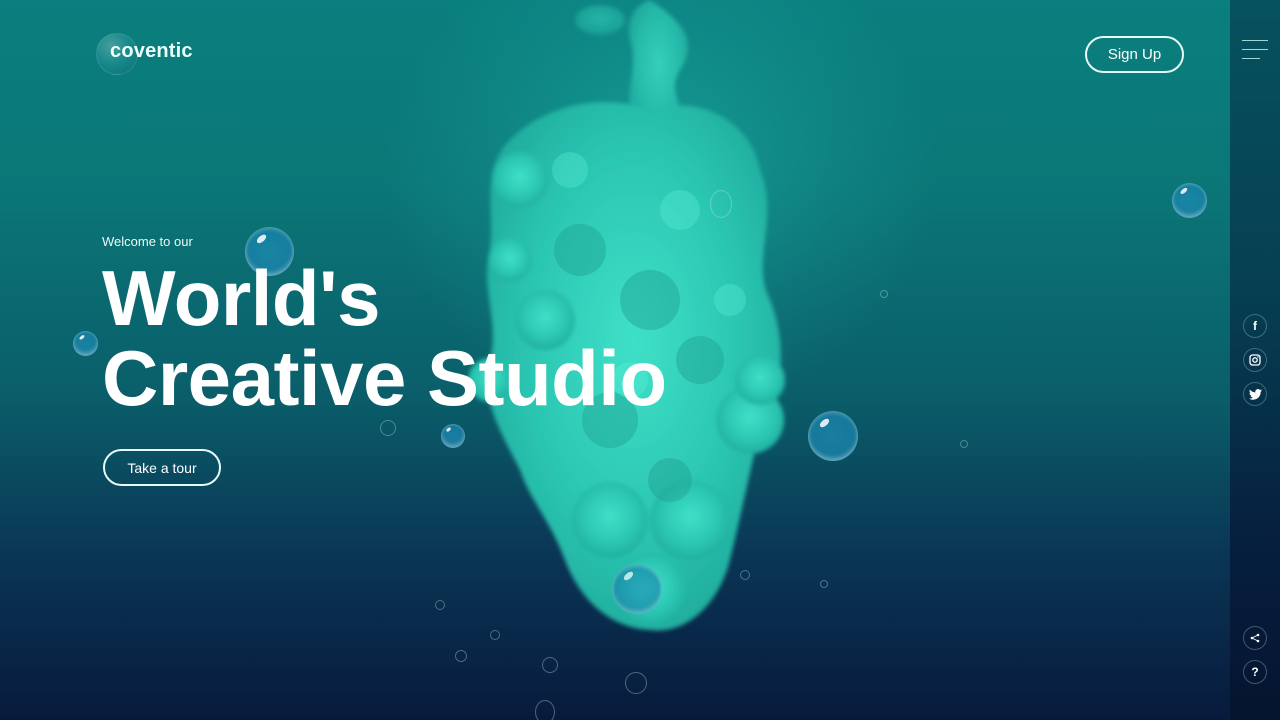 The width and height of the screenshot is (1280, 720). I want to click on instagram-icon, so click(1255, 360).